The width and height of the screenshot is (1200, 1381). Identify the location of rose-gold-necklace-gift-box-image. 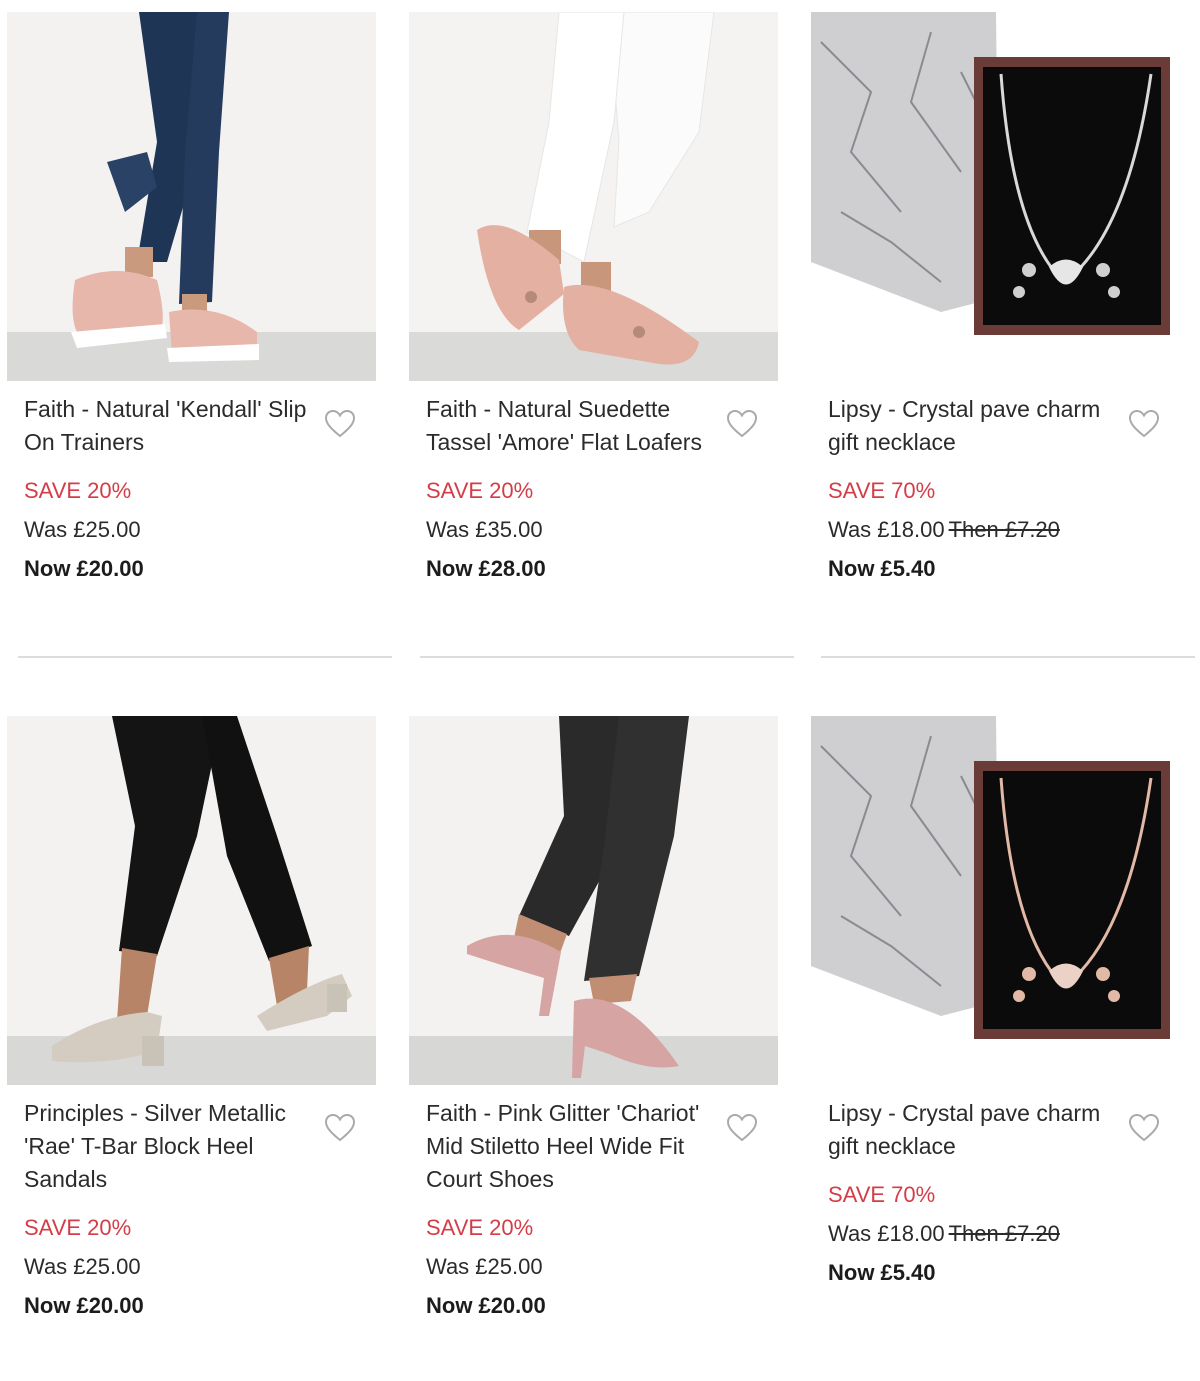
(995, 900).